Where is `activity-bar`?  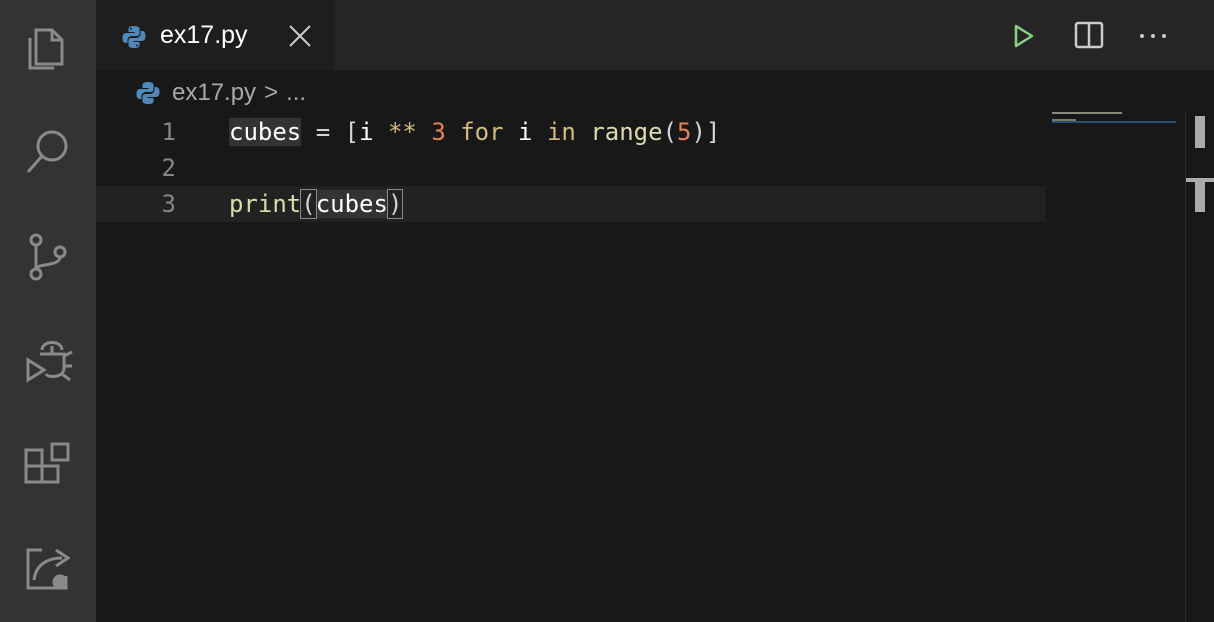
activity-bar is located at coordinates (48, 311).